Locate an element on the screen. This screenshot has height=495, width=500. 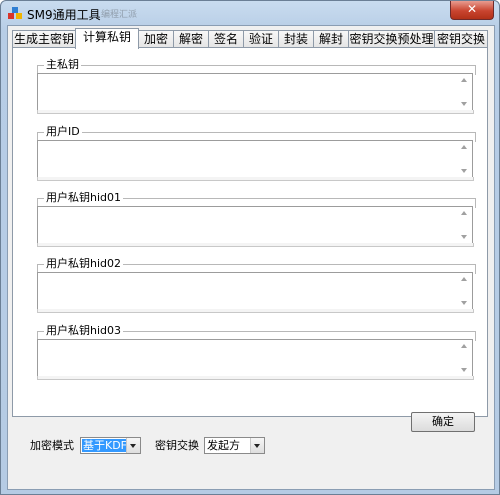
close-button: ✕ is located at coordinates (472, 10).